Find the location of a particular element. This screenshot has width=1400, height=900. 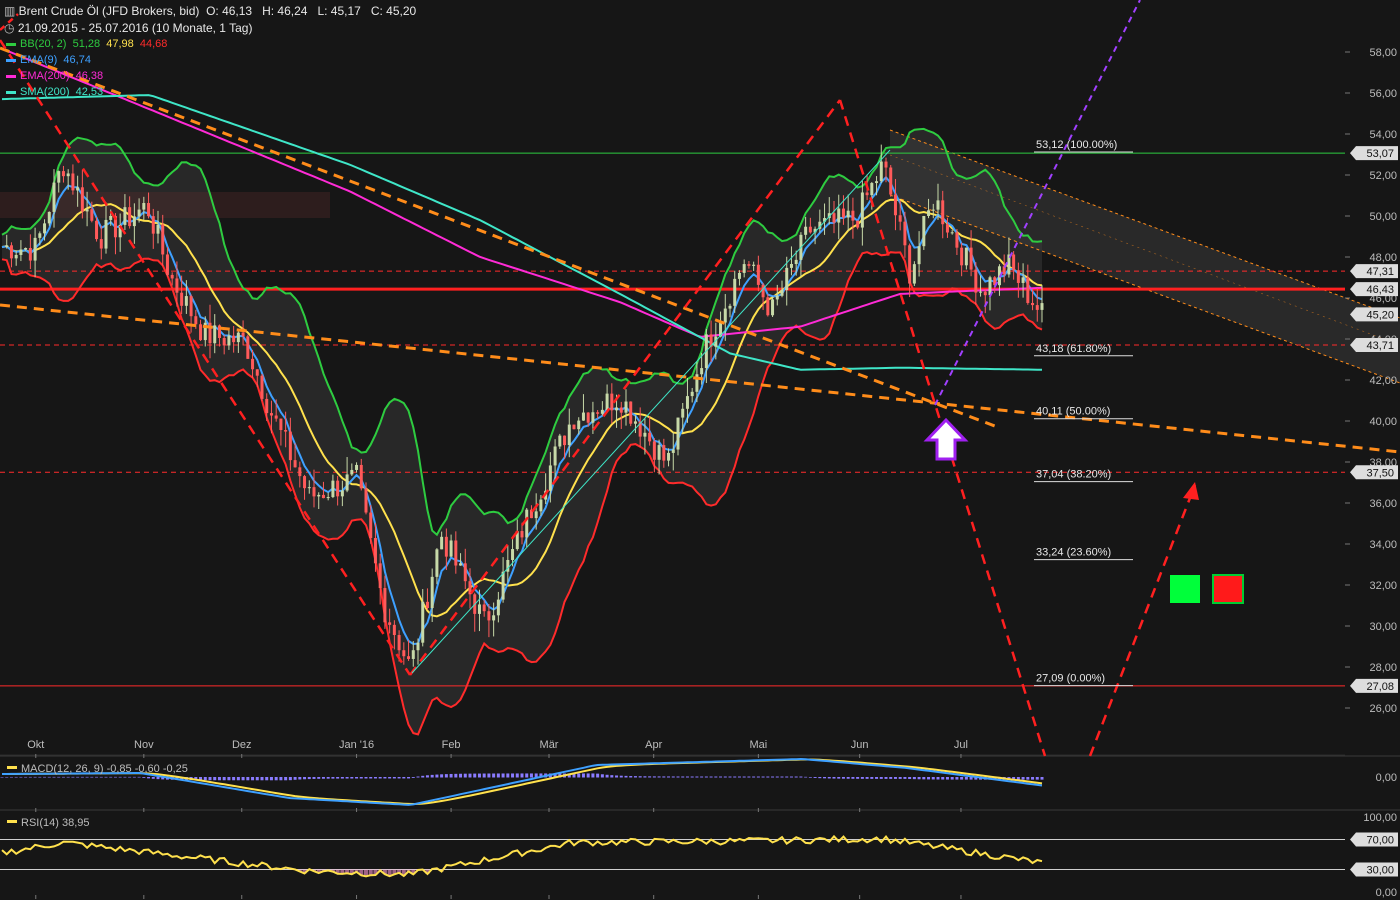

x-tick-label: Dez is located at coordinates (242, 745).